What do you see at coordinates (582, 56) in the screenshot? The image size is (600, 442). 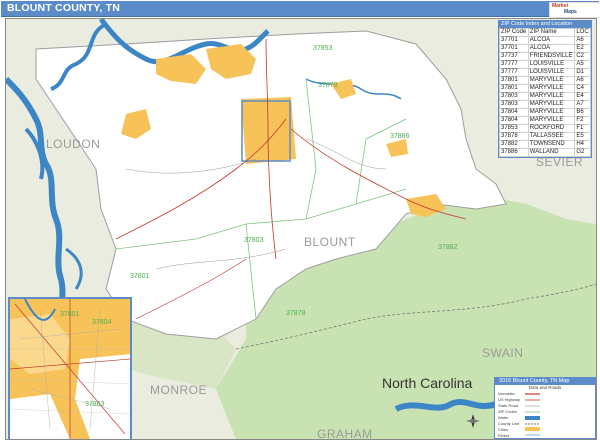 I see `cell-loc: C2` at bounding box center [582, 56].